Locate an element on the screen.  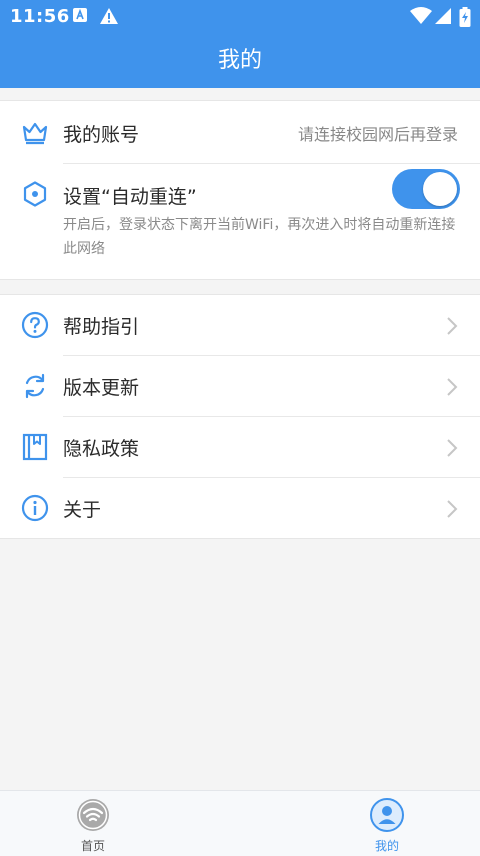
a-notification-icon is located at coordinates (80, 15).